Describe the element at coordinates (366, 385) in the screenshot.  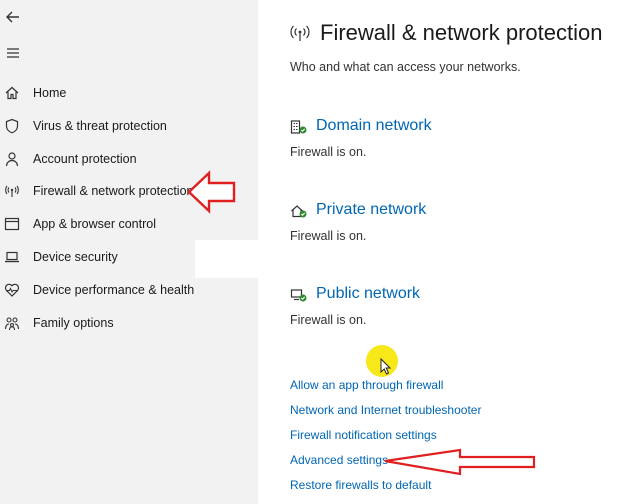
I see `allow-app-link: Allow an app through firewall` at that location.